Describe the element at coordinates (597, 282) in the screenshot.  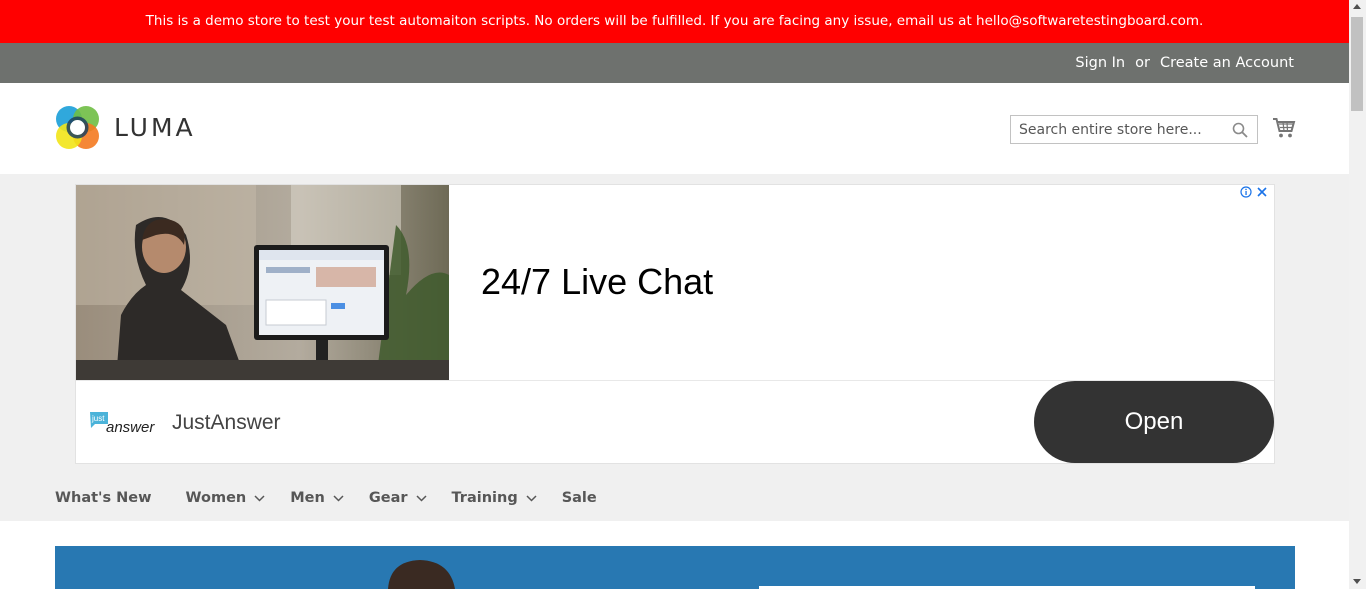
I see `ad-headline: 24/7 Live Chat` at that location.